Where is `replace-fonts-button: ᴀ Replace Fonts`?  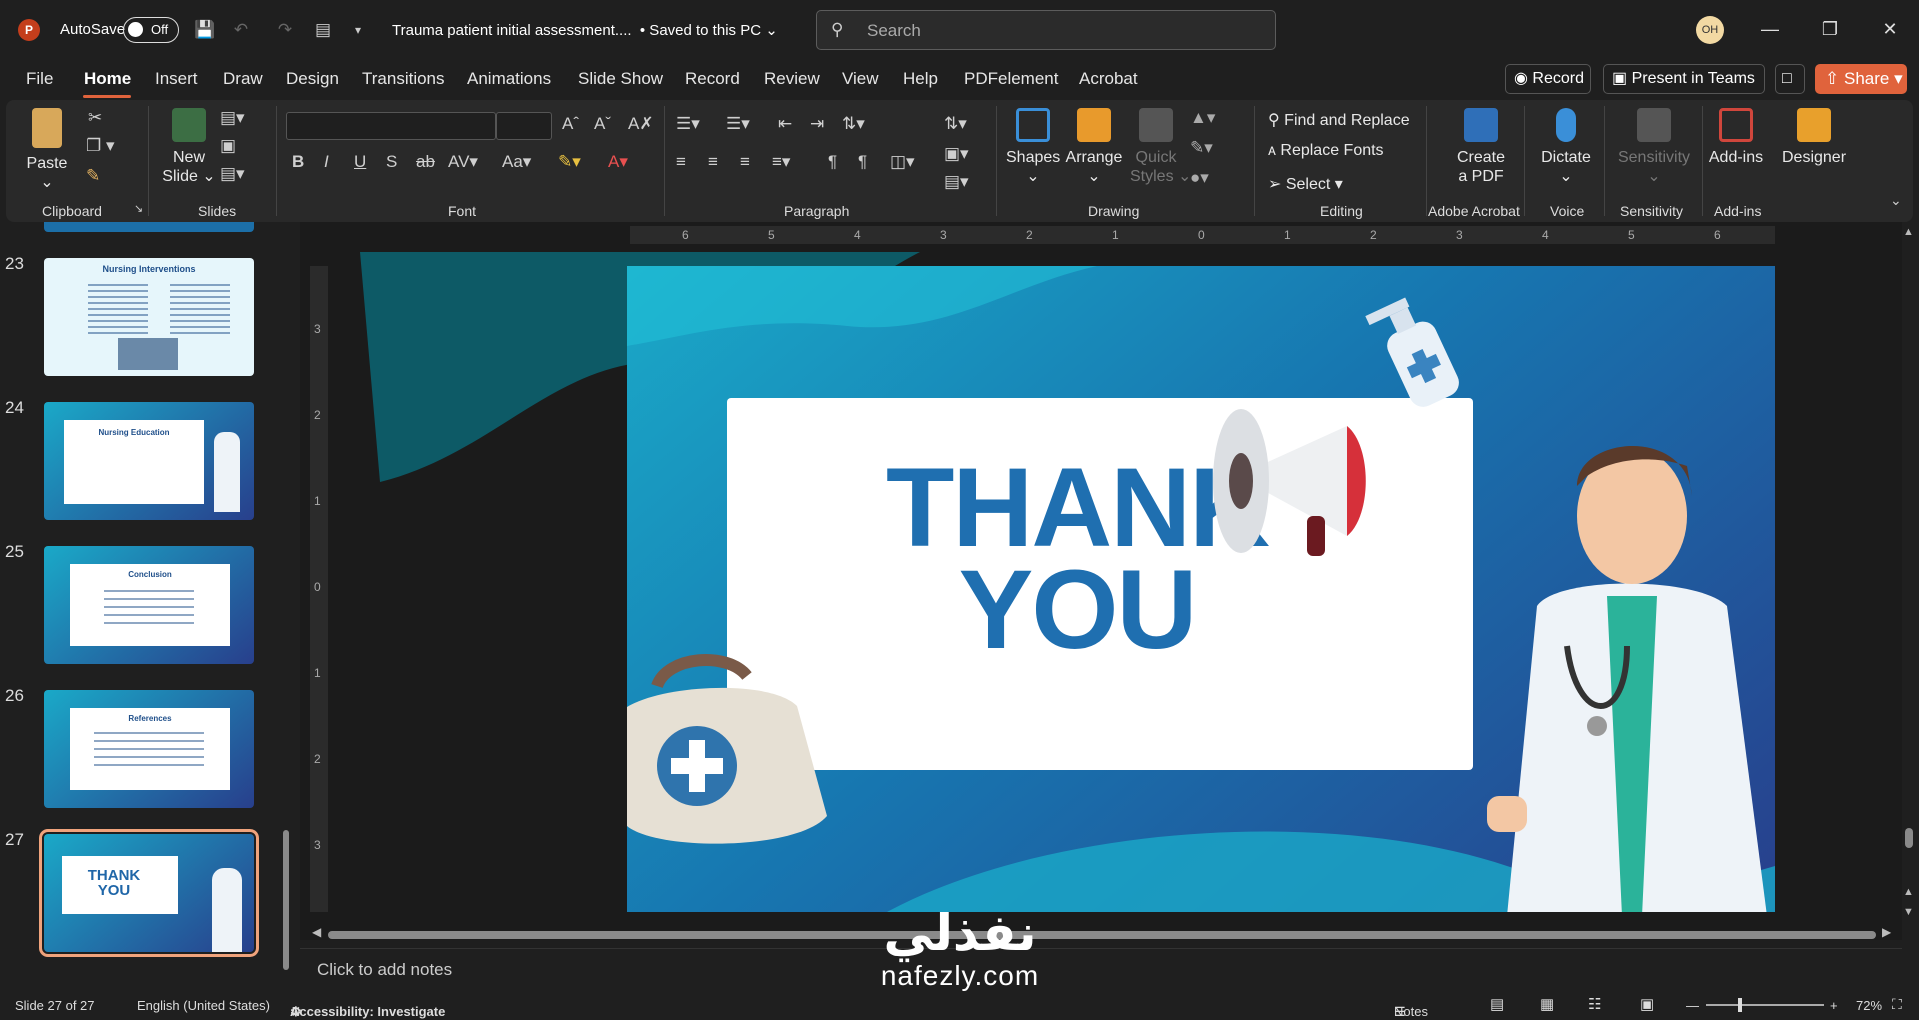
replace-fonts-button: ᴀ Replace Fonts is located at coordinates (1326, 151).